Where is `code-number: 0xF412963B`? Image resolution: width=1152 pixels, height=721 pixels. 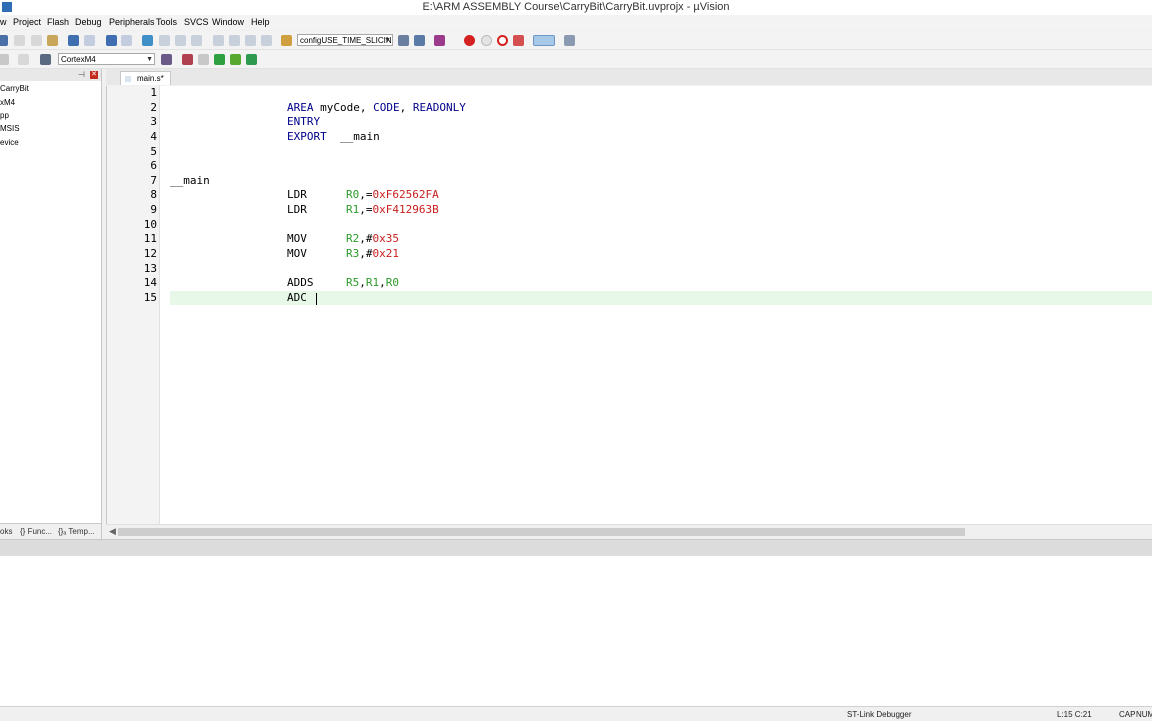 code-number: 0xF412963B is located at coordinates (405, 209).